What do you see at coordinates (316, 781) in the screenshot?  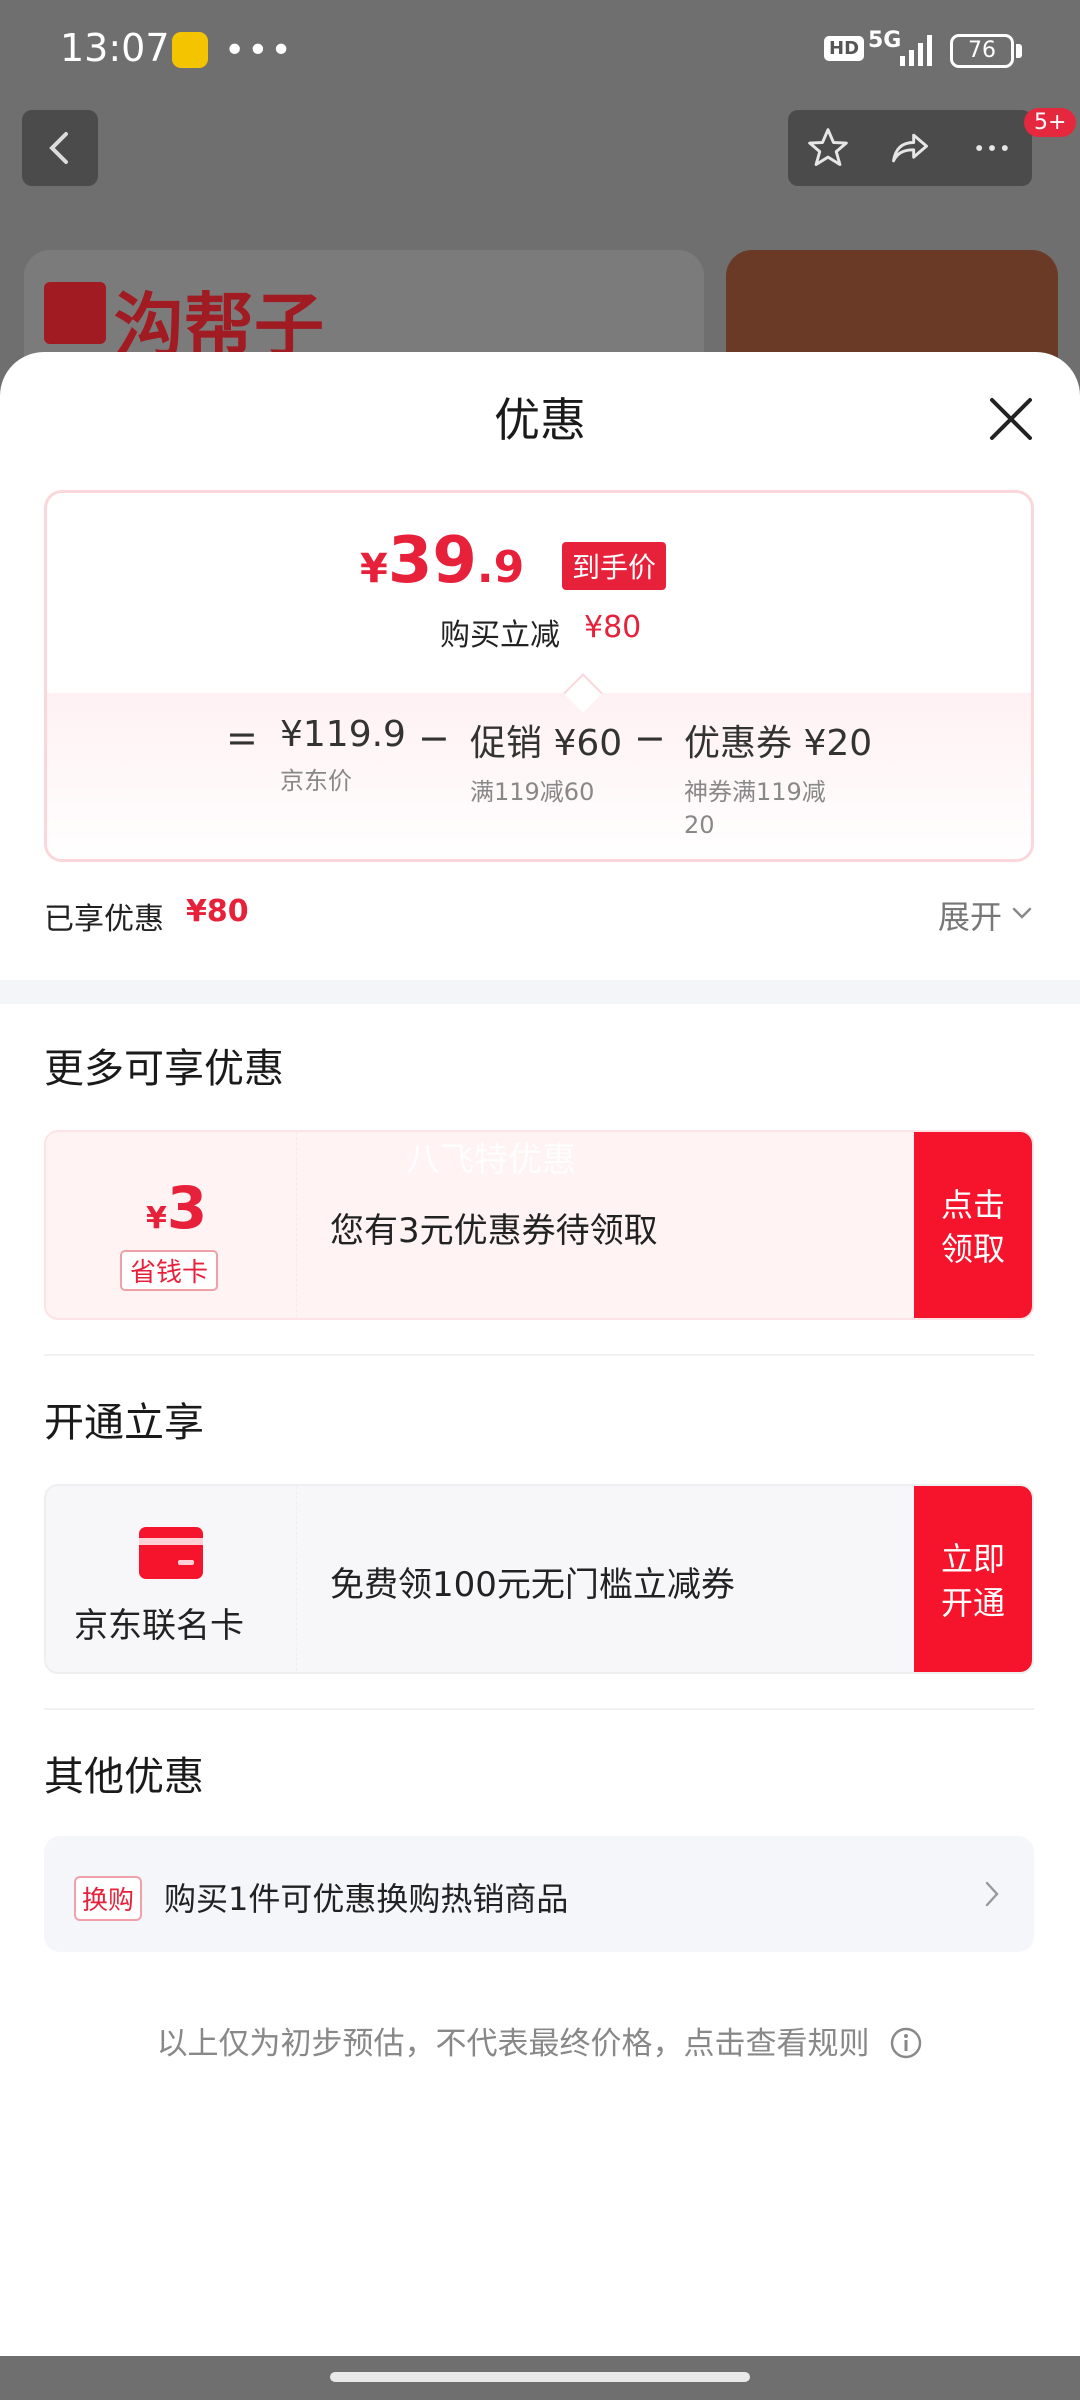 I see `formula-label: 京东价` at bounding box center [316, 781].